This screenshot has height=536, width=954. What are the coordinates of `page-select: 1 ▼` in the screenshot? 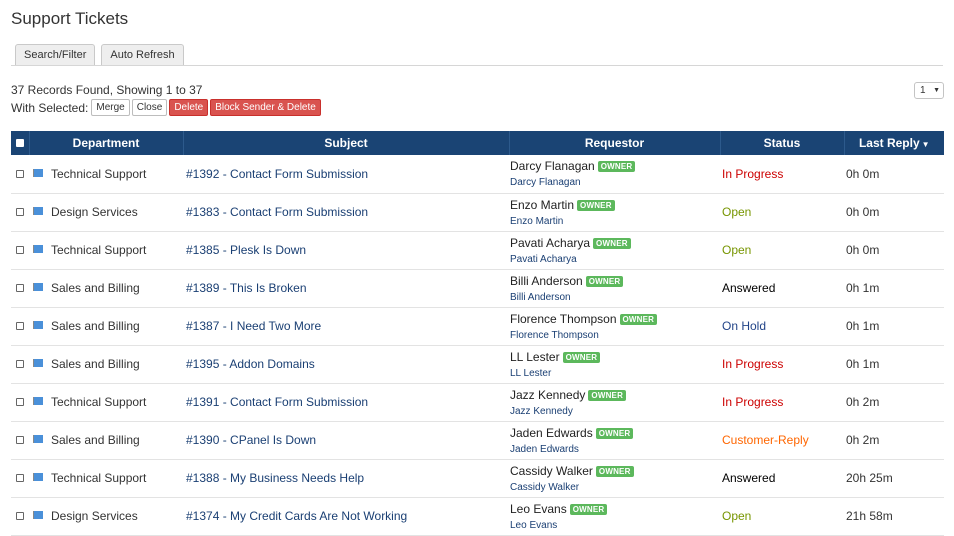 It's located at (929, 90).